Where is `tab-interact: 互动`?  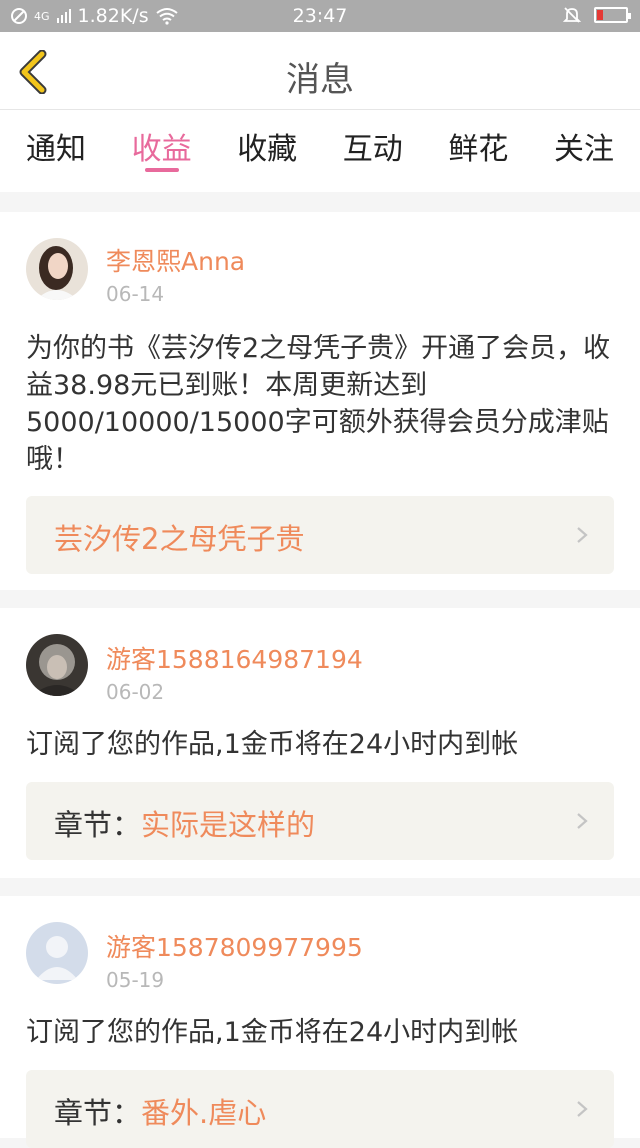 tab-interact: 互动 is located at coordinates (373, 151).